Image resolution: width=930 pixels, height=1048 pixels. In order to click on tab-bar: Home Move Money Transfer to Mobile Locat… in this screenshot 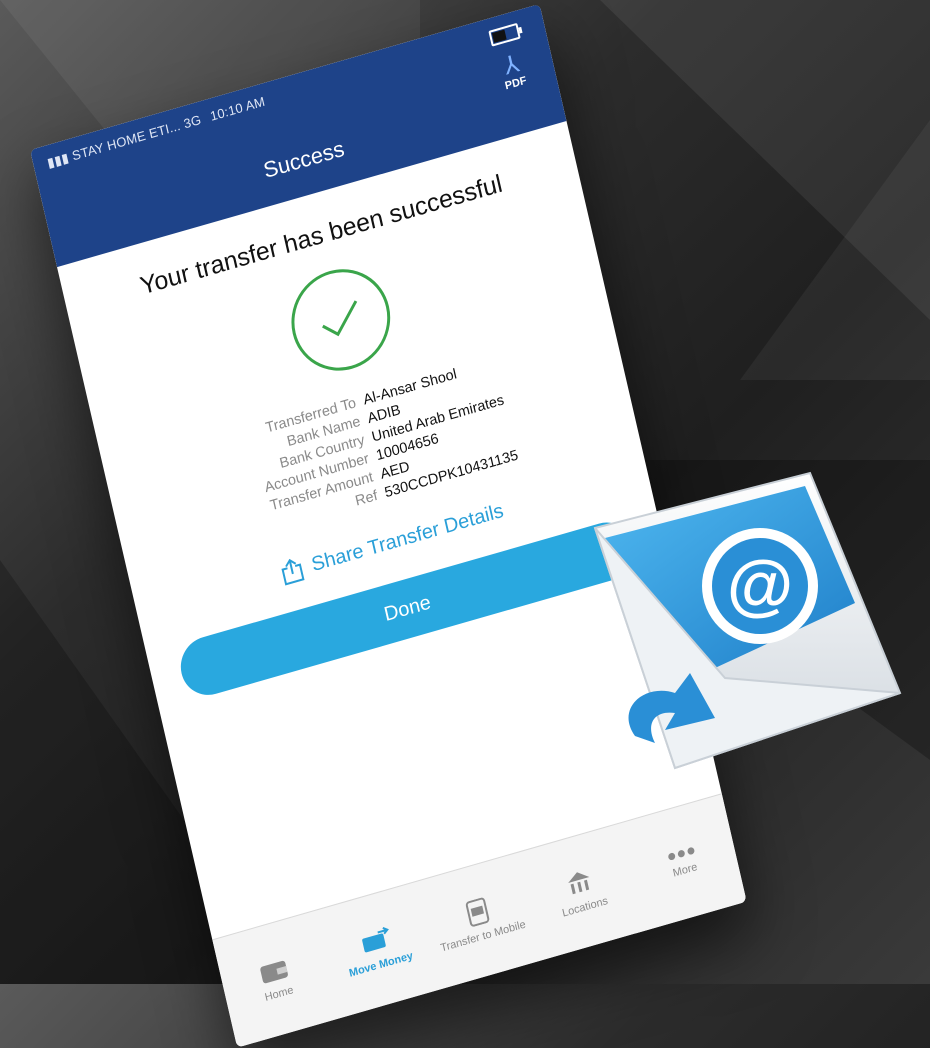, I will do `click(479, 920)`.